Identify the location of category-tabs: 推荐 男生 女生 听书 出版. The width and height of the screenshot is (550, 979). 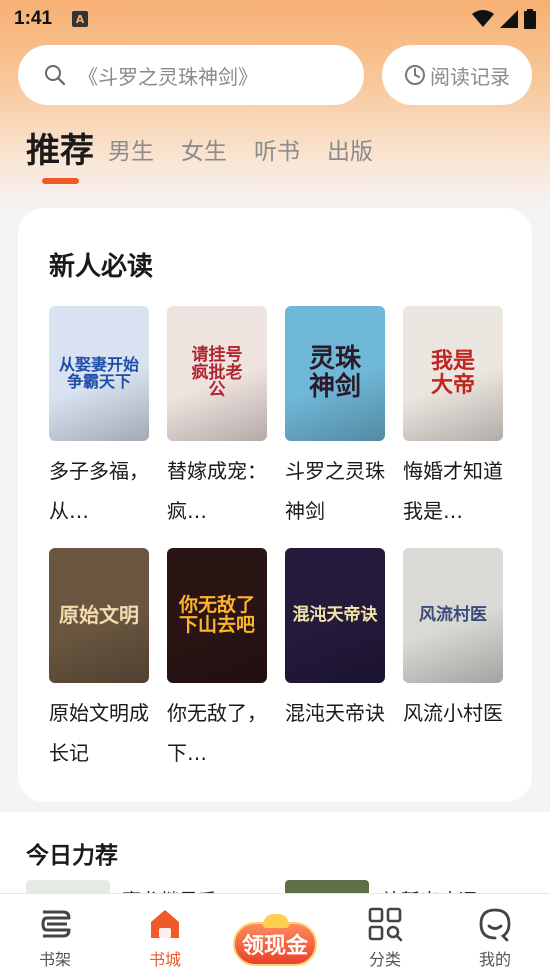
(213, 158).